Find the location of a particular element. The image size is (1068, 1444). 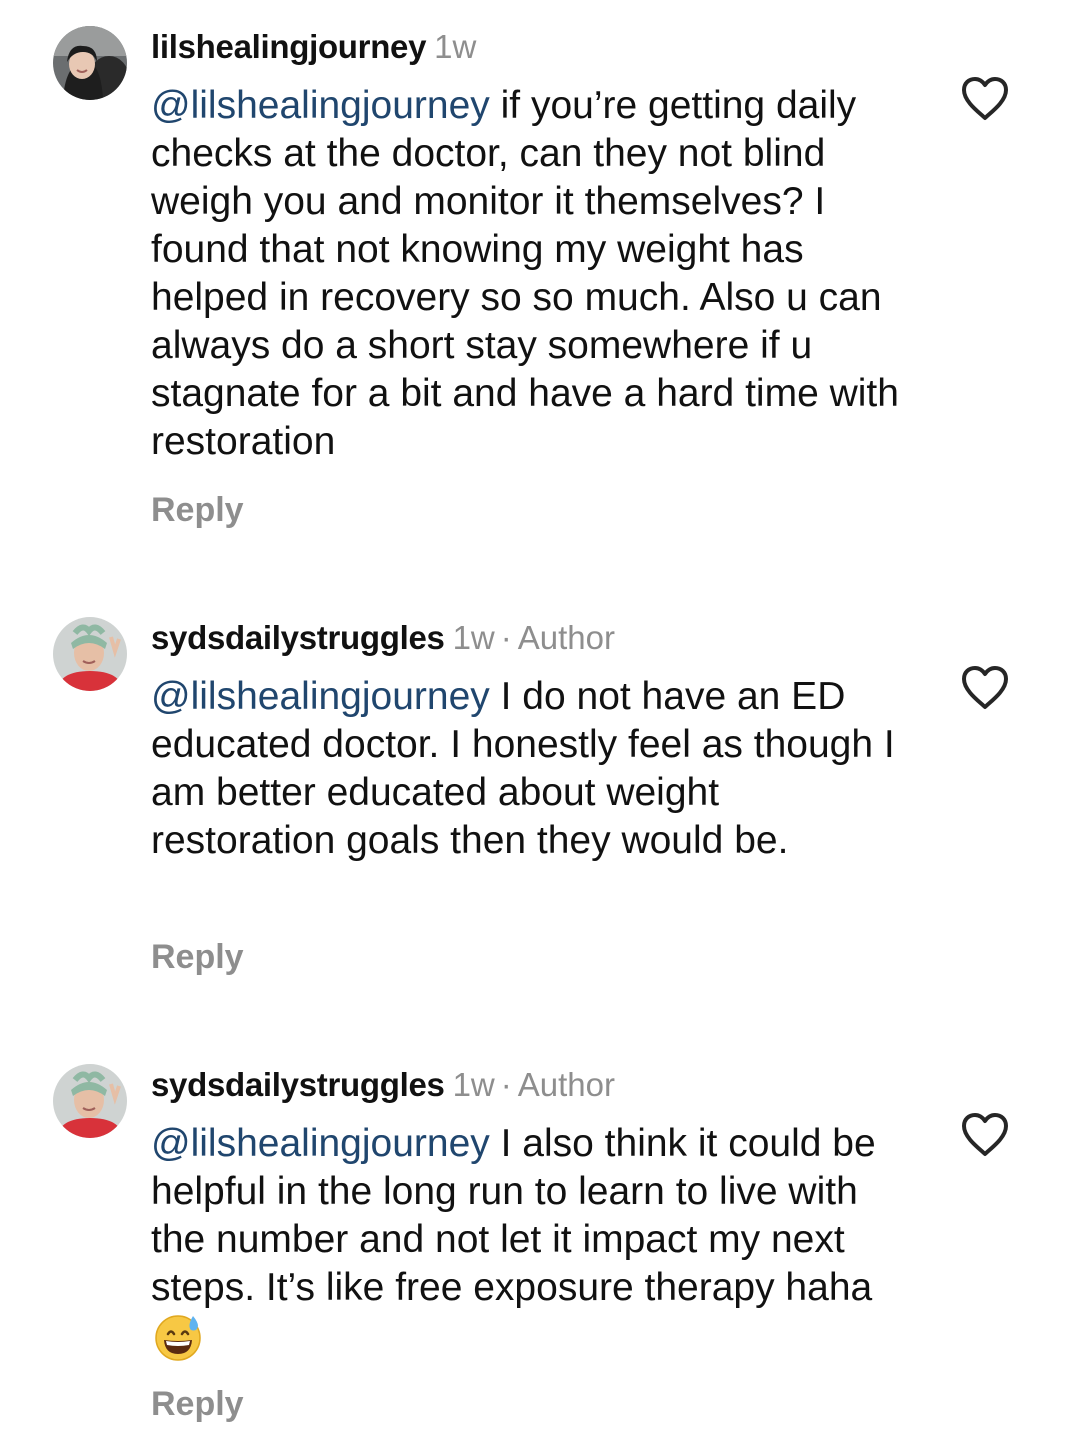

username: lilshealingjourney is located at coordinates (288, 46).